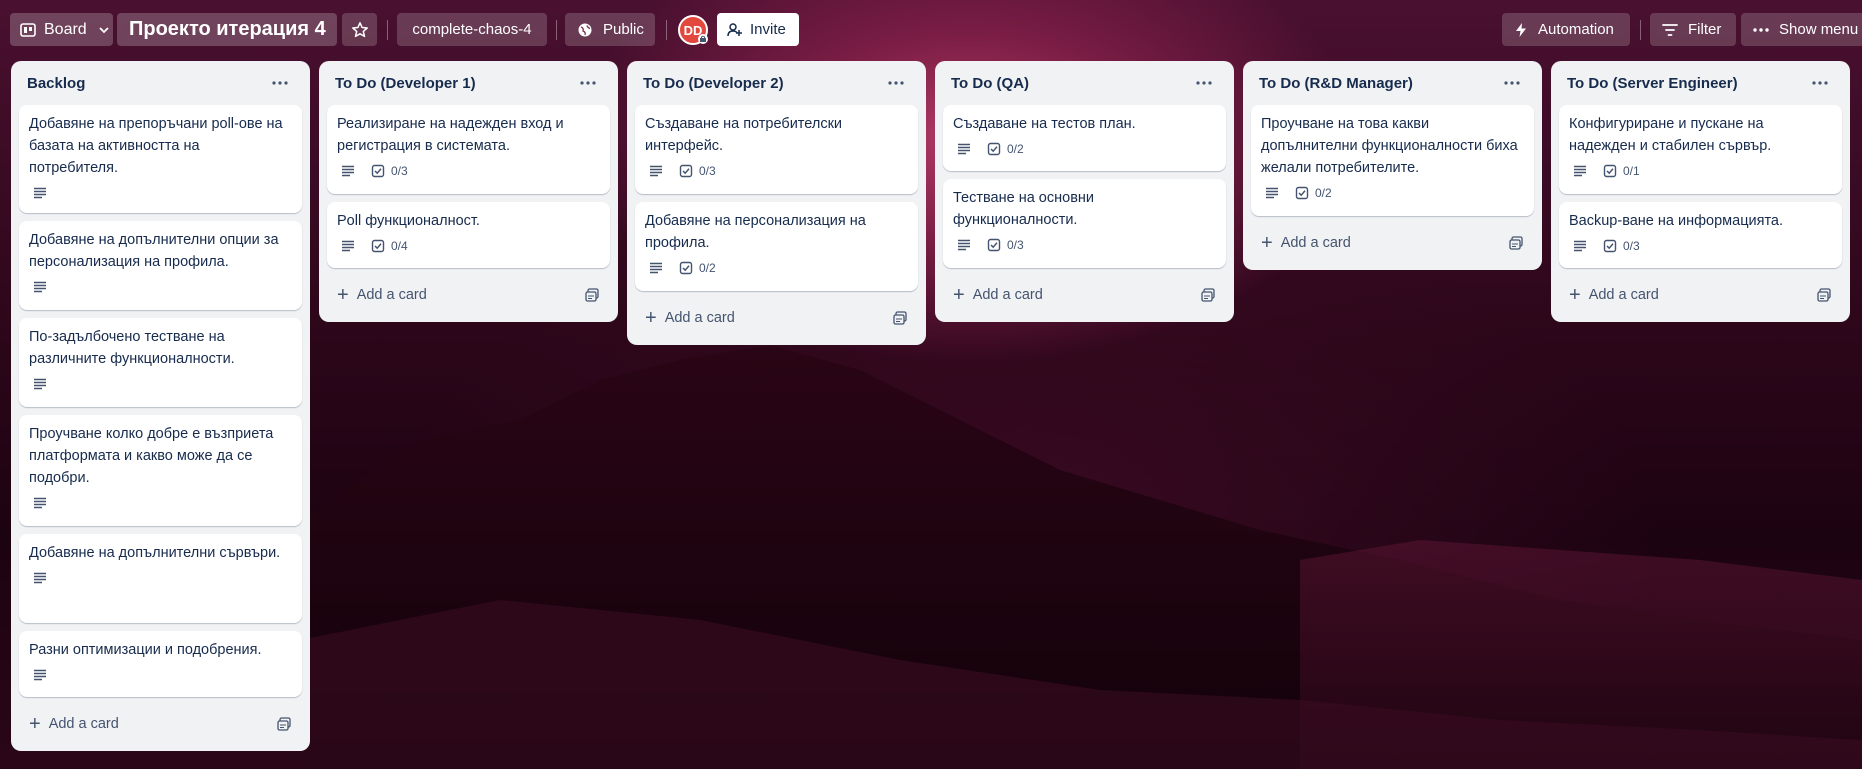 The height and width of the screenshot is (769, 1862). Describe the element at coordinates (990, 83) in the screenshot. I see `list-title: To Do (QA)` at that location.